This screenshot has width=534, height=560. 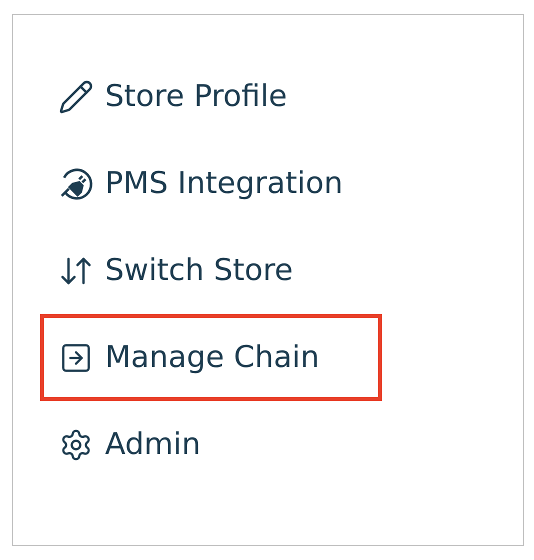 What do you see at coordinates (76, 445) in the screenshot?
I see `settings-icon` at bounding box center [76, 445].